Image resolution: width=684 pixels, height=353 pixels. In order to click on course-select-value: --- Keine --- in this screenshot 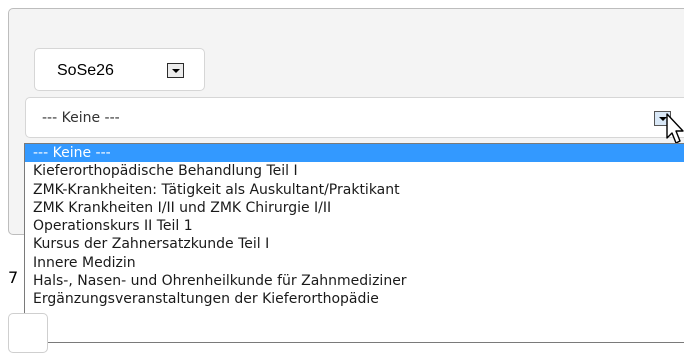, I will do `click(81, 118)`.